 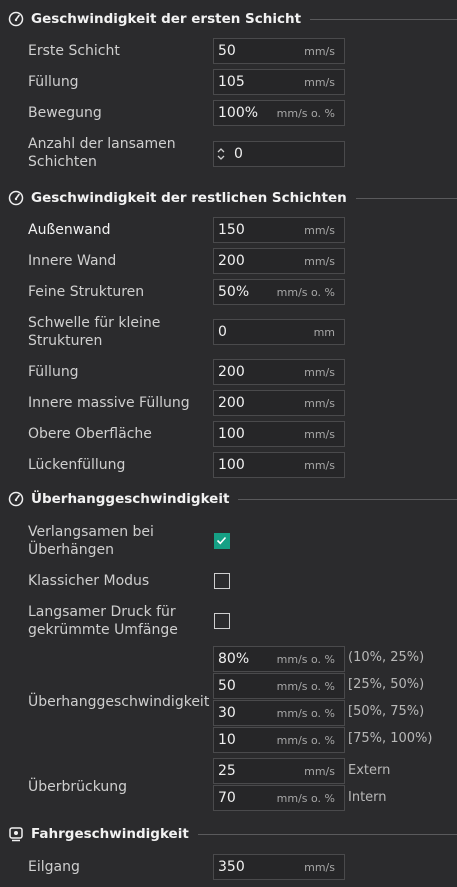 What do you see at coordinates (74, 51) in the screenshot?
I see `label-first-layer: Erste Schicht` at bounding box center [74, 51].